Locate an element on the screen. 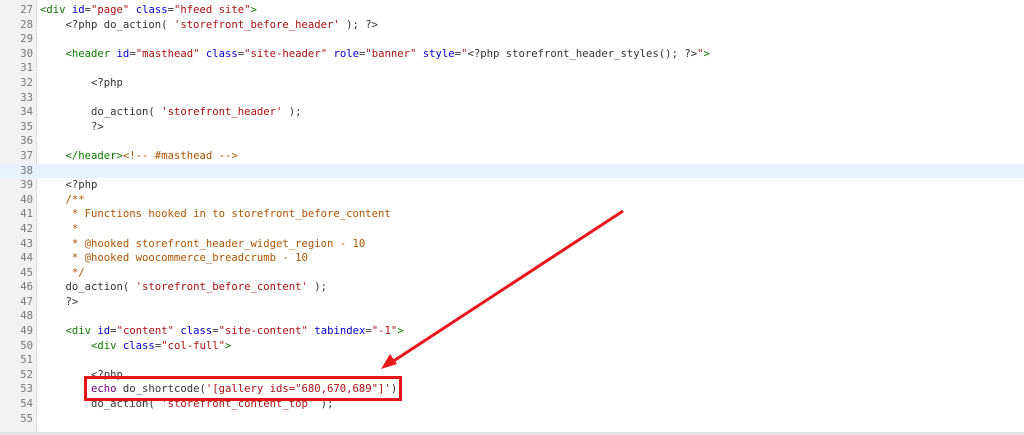 The width and height of the screenshot is (1024, 435). line-number: 40 is located at coordinates (26, 199).